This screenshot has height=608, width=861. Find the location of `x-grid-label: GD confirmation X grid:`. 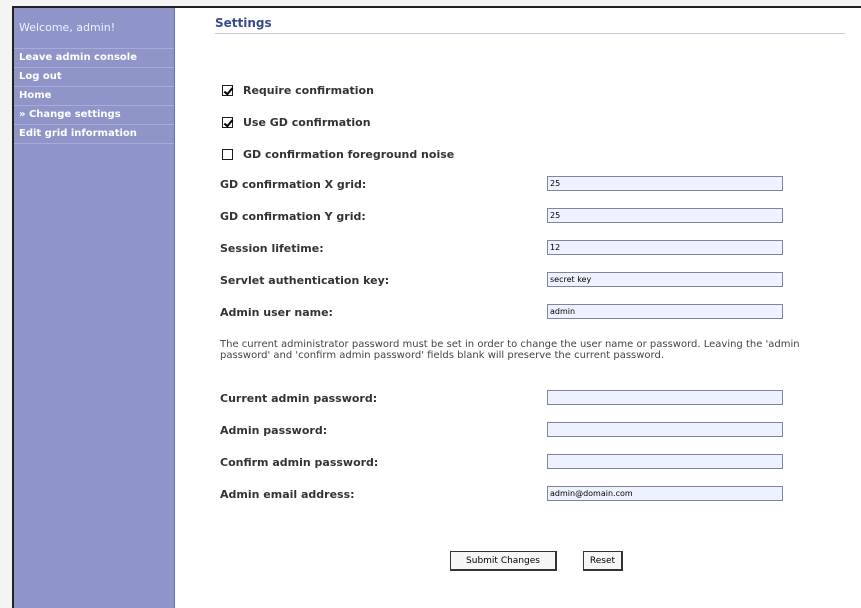

x-grid-label: GD confirmation X grid: is located at coordinates (293, 184).